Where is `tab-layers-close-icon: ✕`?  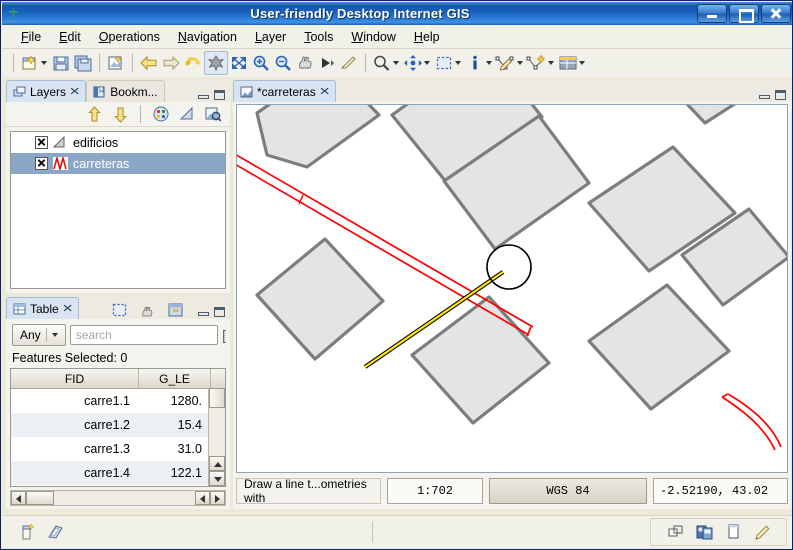
tab-layers-close-icon: ✕ is located at coordinates (75, 91).